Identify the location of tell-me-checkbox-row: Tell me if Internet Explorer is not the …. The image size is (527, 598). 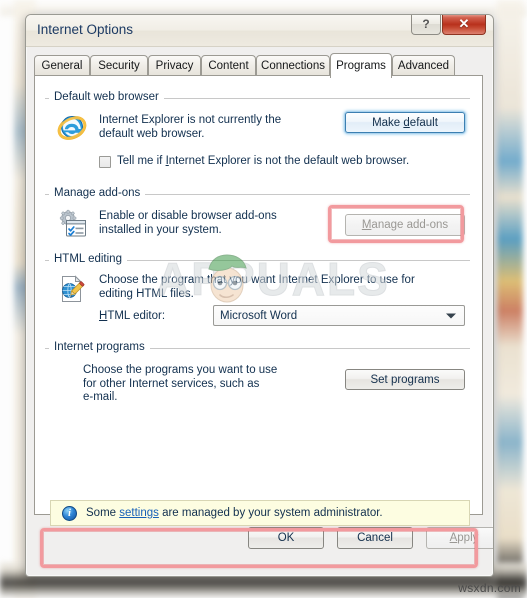
(254, 162).